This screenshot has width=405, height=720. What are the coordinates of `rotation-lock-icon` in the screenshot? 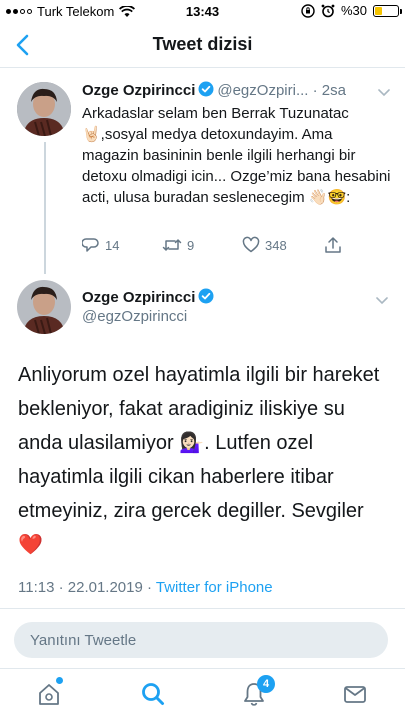 It's located at (308, 10).